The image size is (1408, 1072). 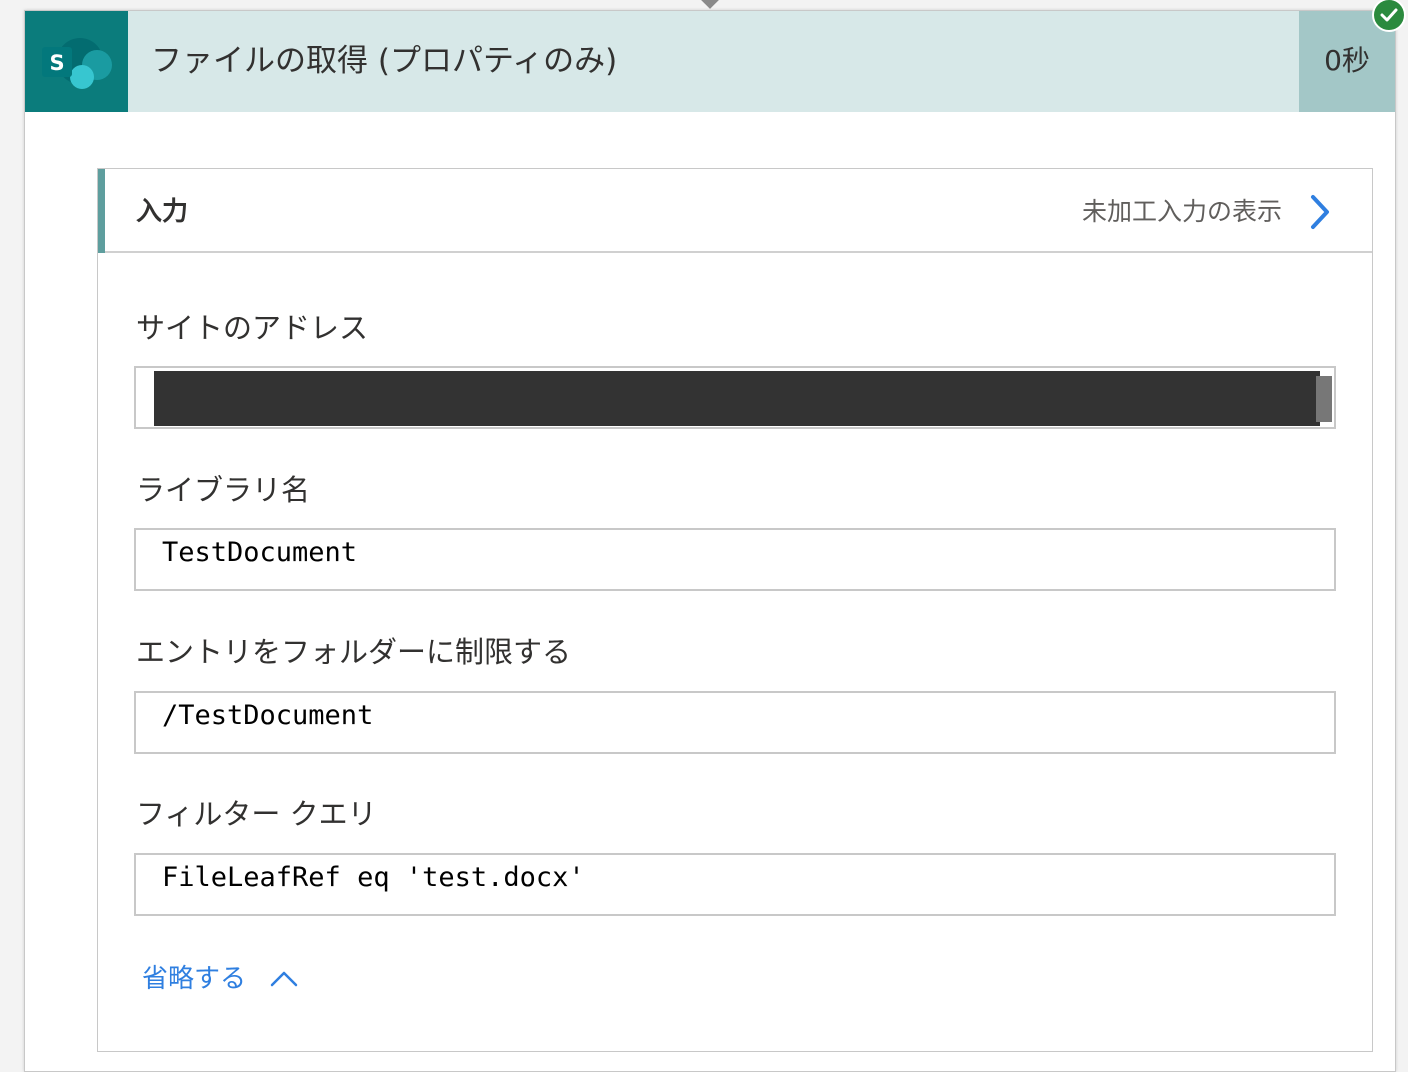 I want to click on collapse-button: 省略する, so click(x=220, y=981).